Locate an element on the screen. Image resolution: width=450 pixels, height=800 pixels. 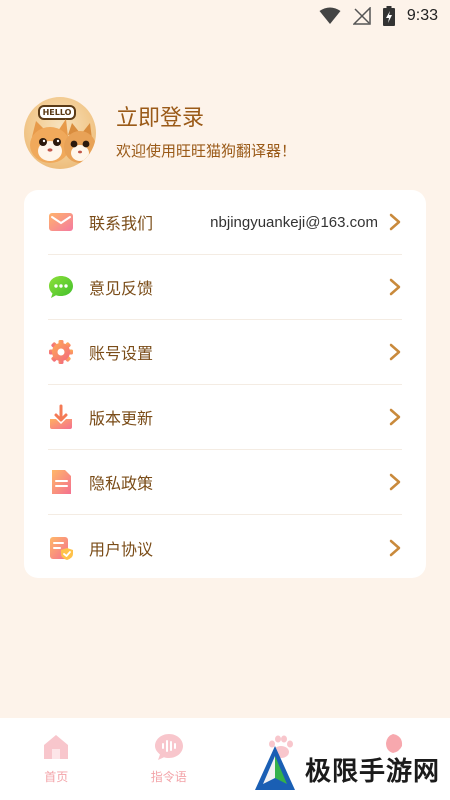
home-icon is located at coordinates (56, 747).